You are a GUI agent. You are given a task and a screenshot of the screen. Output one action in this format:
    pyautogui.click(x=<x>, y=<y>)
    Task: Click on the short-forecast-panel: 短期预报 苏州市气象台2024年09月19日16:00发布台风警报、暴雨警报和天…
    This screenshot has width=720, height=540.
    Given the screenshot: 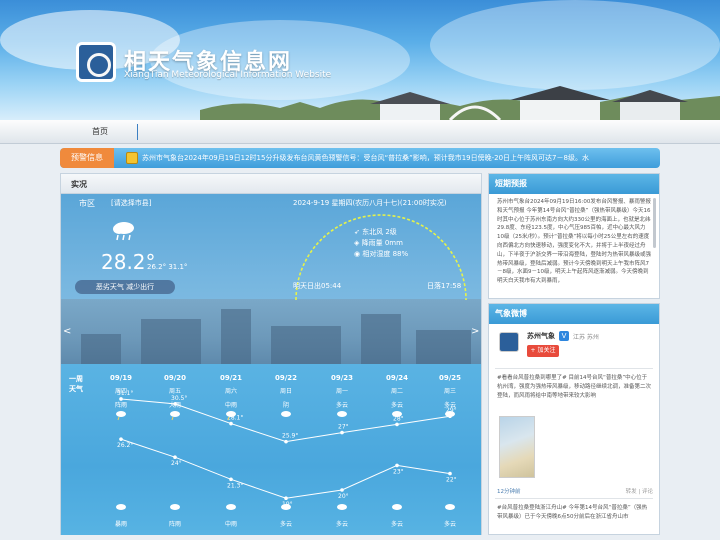 What is the action you would take?
    pyautogui.click(x=574, y=236)
    